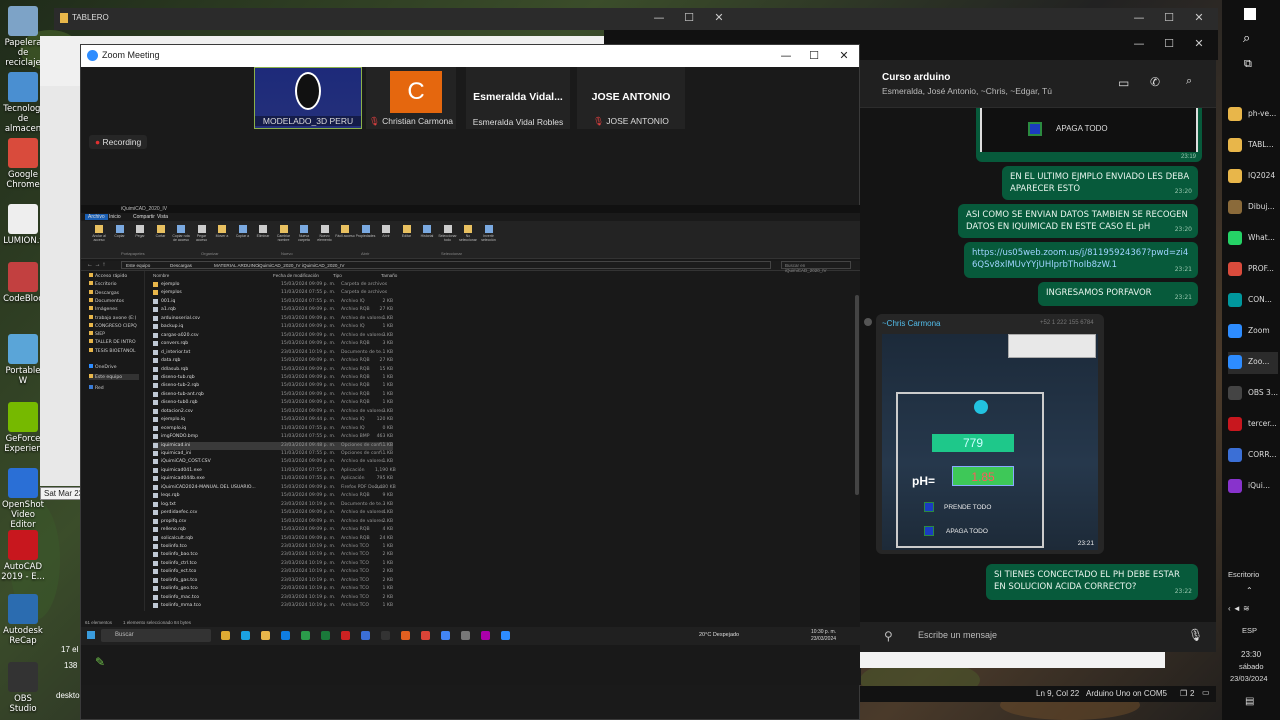 The image size is (1280, 720). What do you see at coordinates (325, 233) in the screenshot?
I see `ribbon-button: Nuevo elemento` at bounding box center [325, 233].